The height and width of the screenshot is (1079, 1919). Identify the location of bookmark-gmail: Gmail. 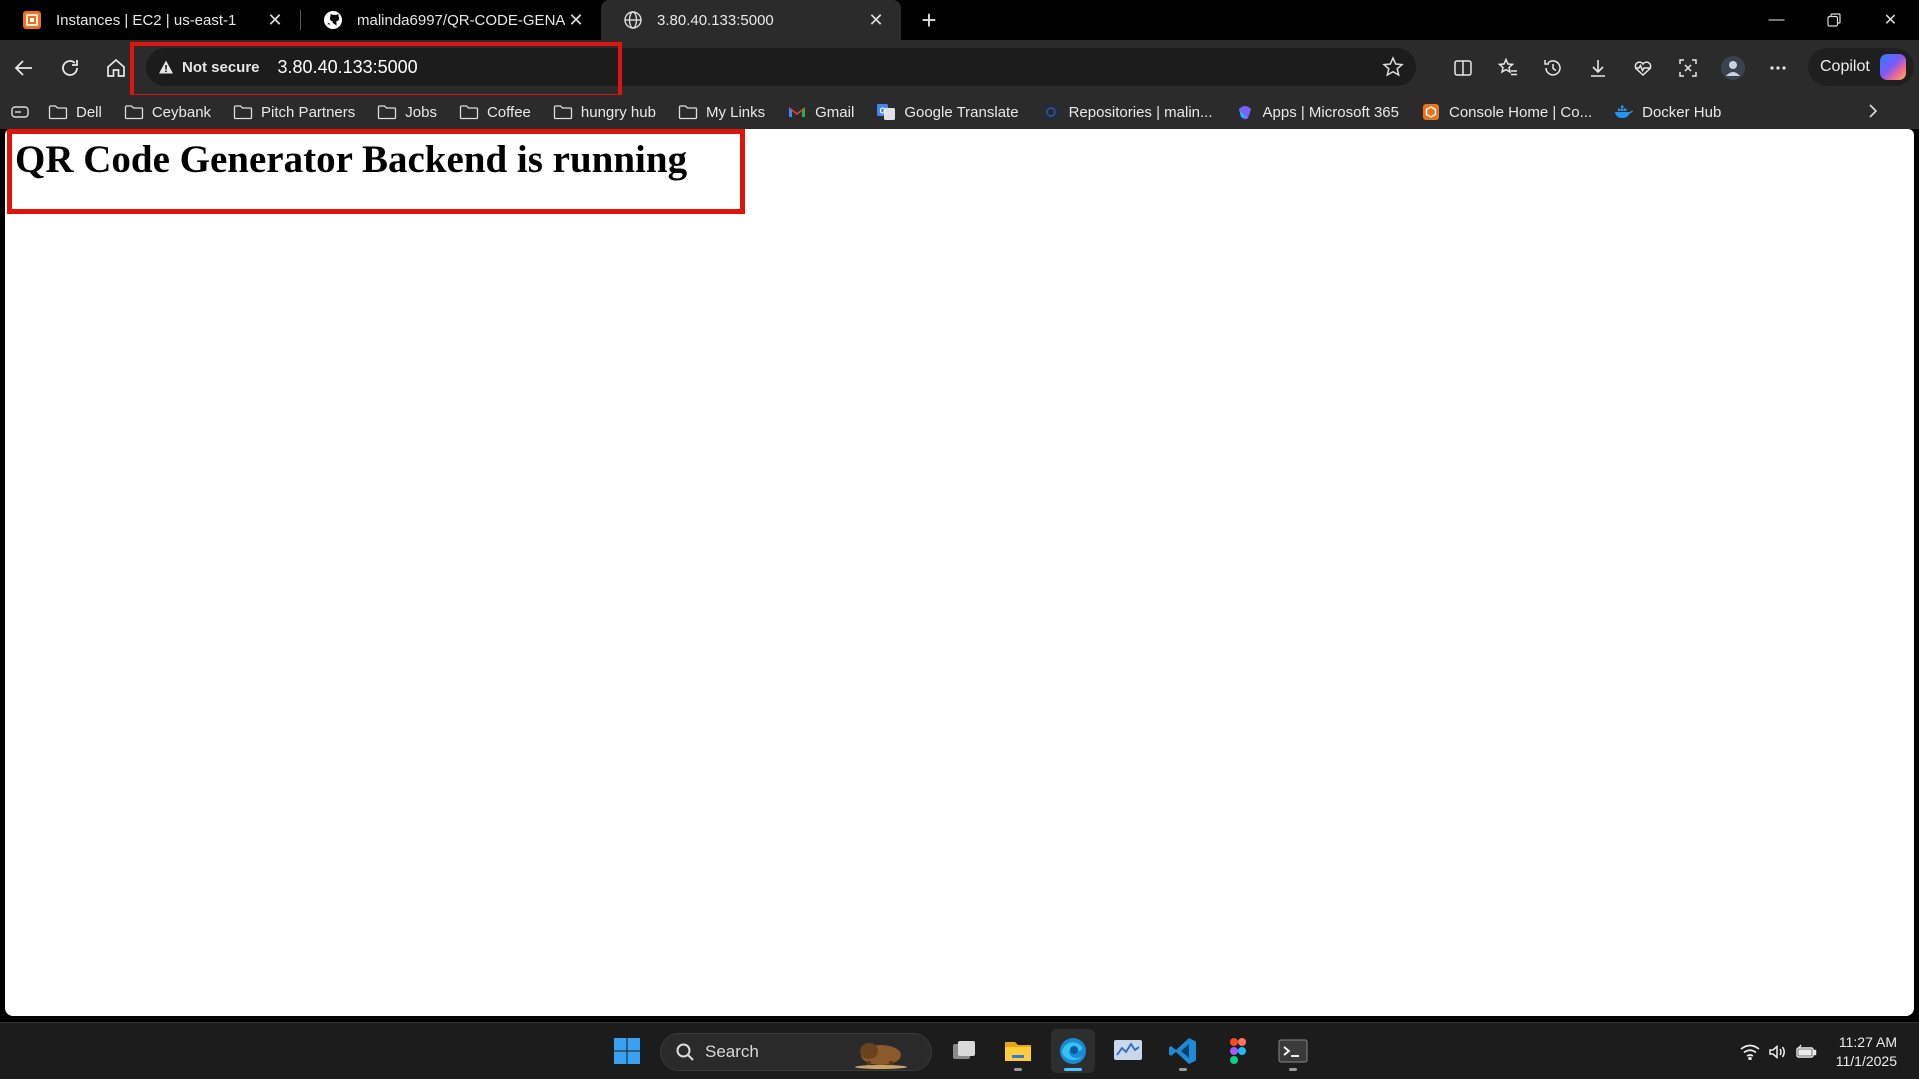
(820, 112).